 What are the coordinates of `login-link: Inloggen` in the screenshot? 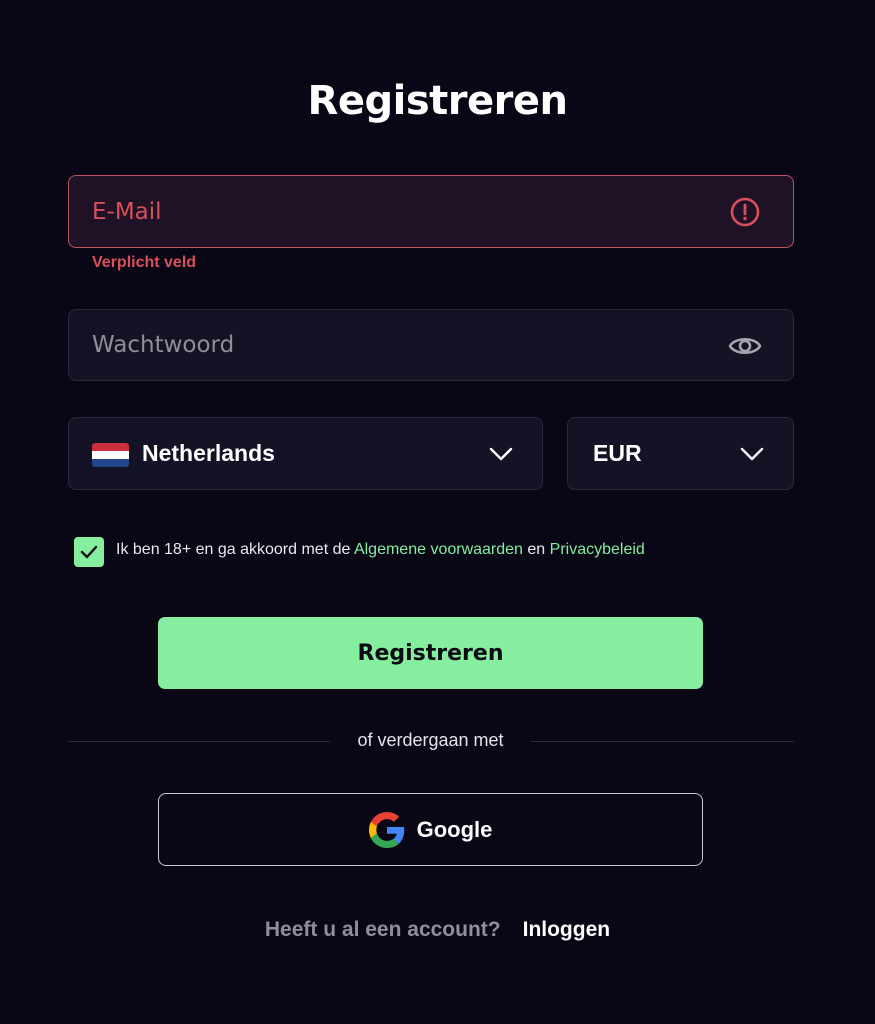 It's located at (567, 929).